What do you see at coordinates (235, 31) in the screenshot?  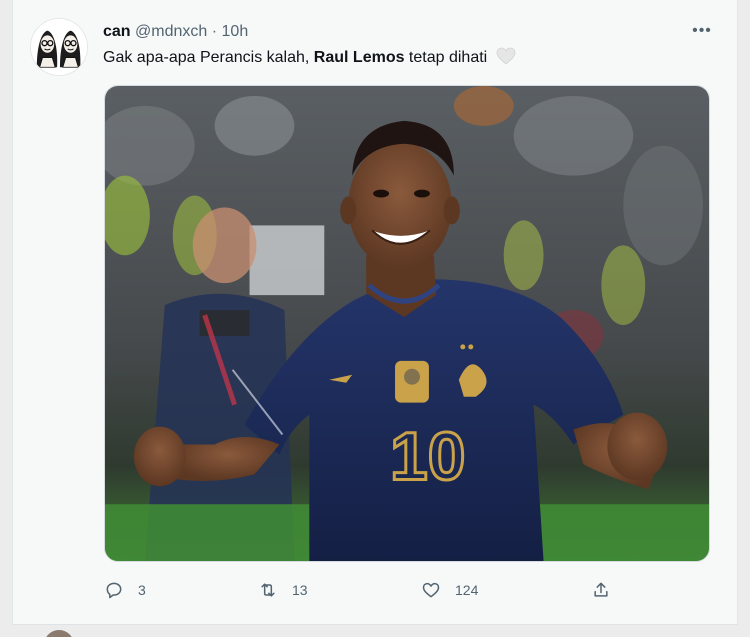 I see `timestamp: 10h` at bounding box center [235, 31].